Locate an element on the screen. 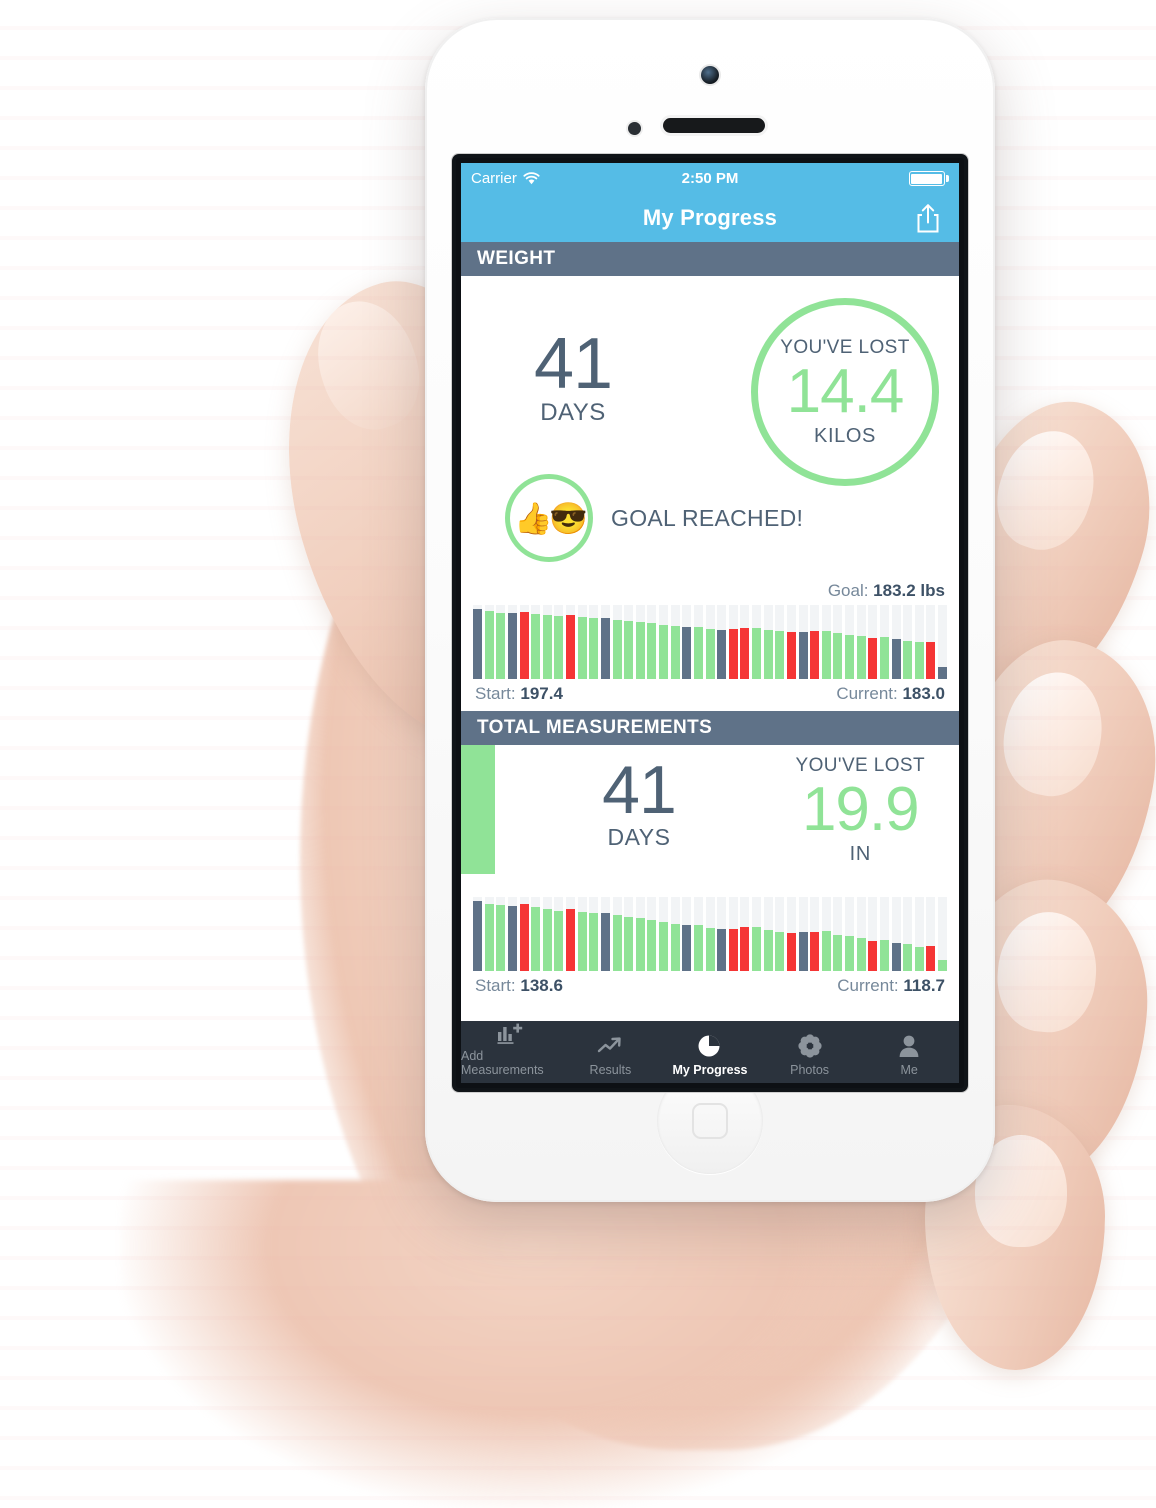  measurements-start-stat: Start: 138.6 is located at coordinates (519, 986).